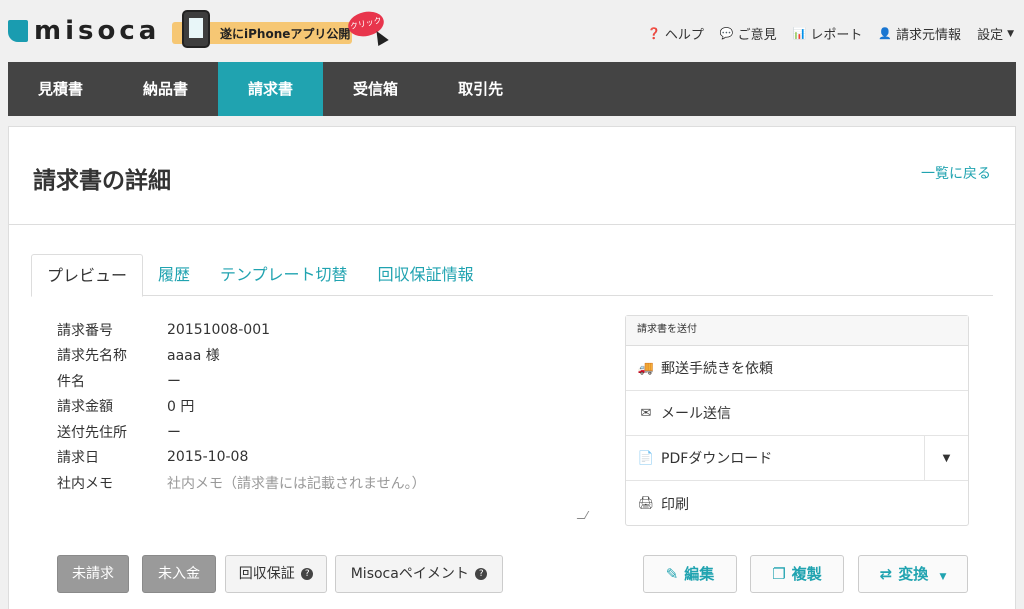  Describe the element at coordinates (480, 89) in the screenshot. I see `nav-clients: 取引先` at that location.